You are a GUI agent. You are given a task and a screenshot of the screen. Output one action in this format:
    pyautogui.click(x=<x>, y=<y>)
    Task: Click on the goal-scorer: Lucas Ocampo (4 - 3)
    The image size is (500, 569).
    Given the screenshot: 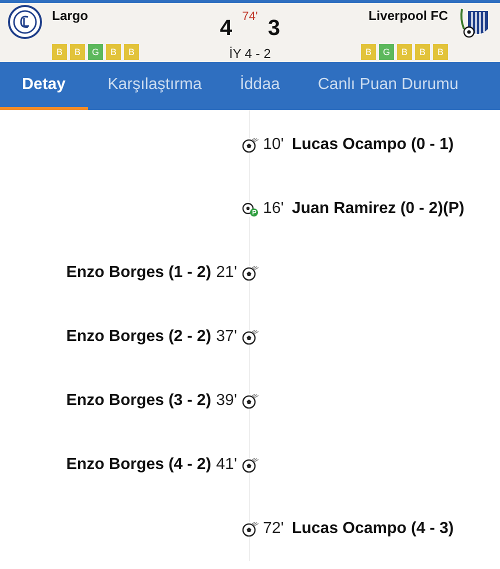 What is the action you would take?
    pyautogui.click(x=373, y=529)
    